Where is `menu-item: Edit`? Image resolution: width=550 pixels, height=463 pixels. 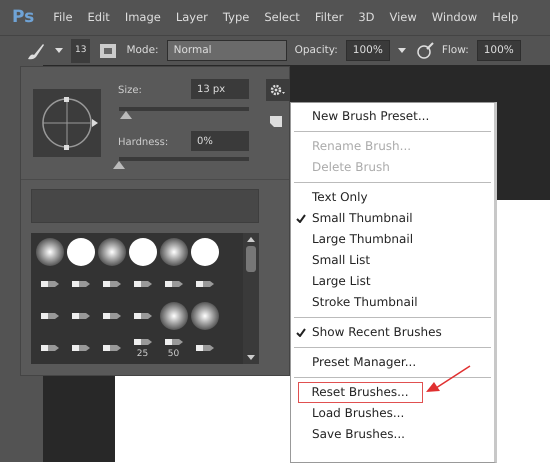 menu-item: Edit is located at coordinates (99, 17).